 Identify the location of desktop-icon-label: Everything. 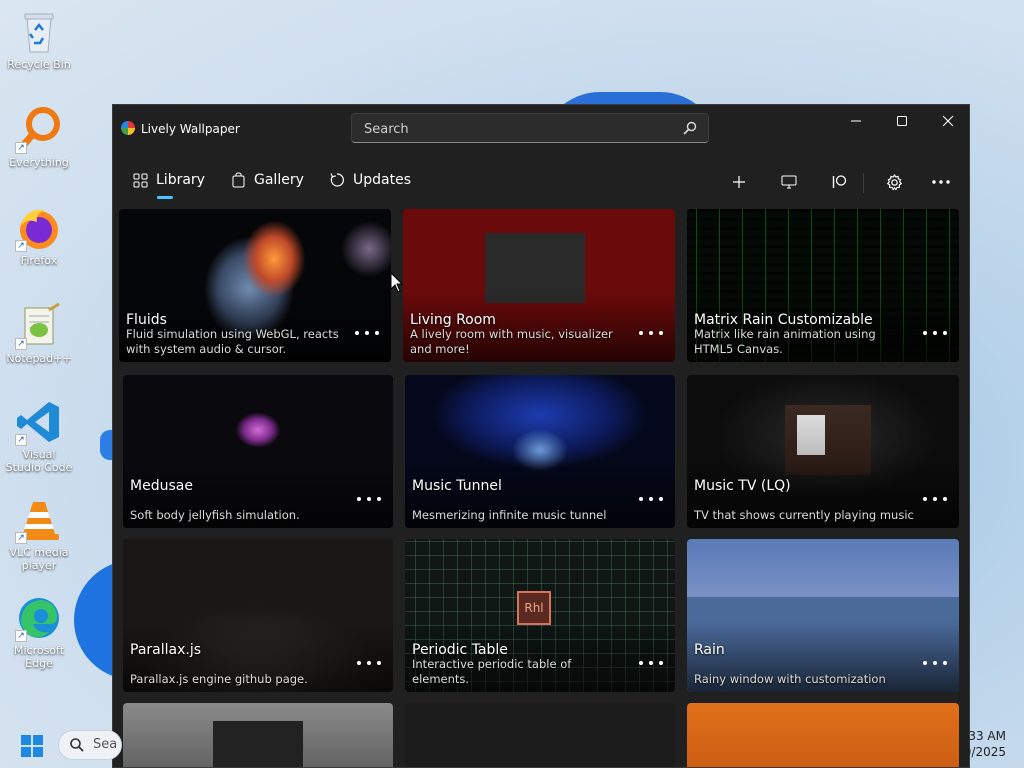
(39, 162).